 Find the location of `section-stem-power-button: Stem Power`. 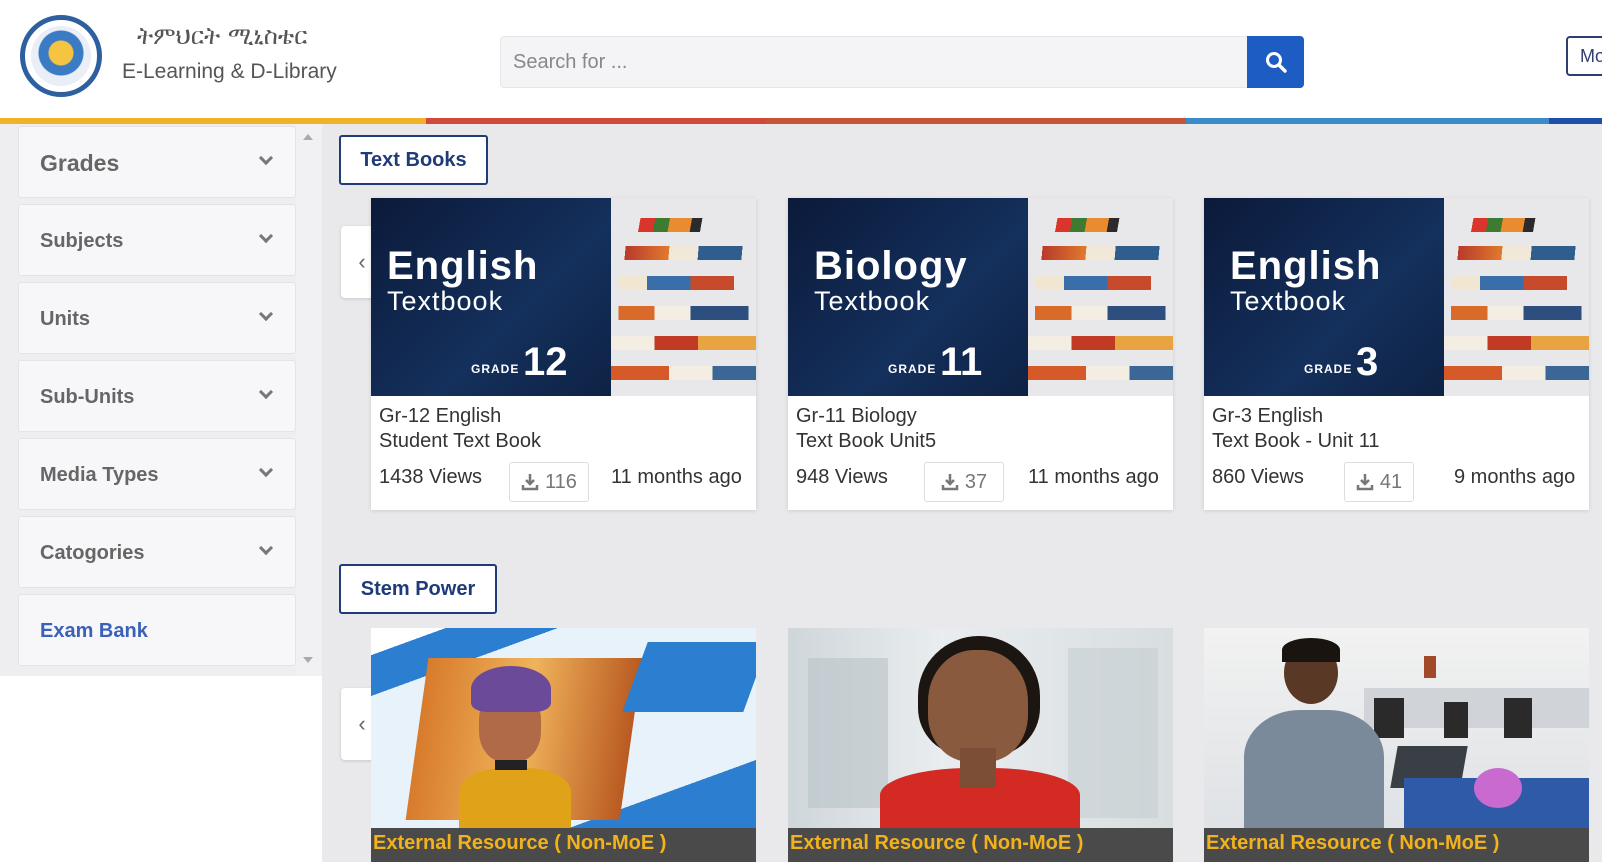

section-stem-power-button: Stem Power is located at coordinates (418, 589).